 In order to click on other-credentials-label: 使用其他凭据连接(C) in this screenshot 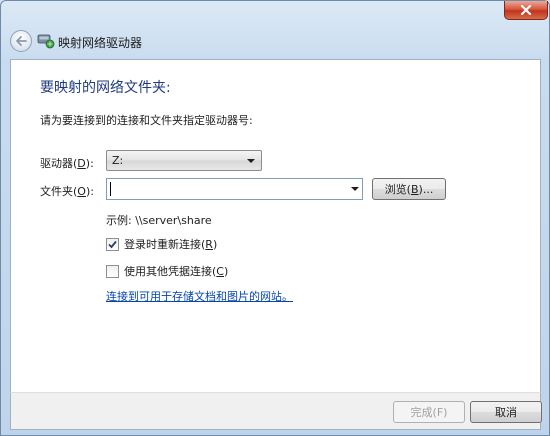, I will do `click(176, 271)`.